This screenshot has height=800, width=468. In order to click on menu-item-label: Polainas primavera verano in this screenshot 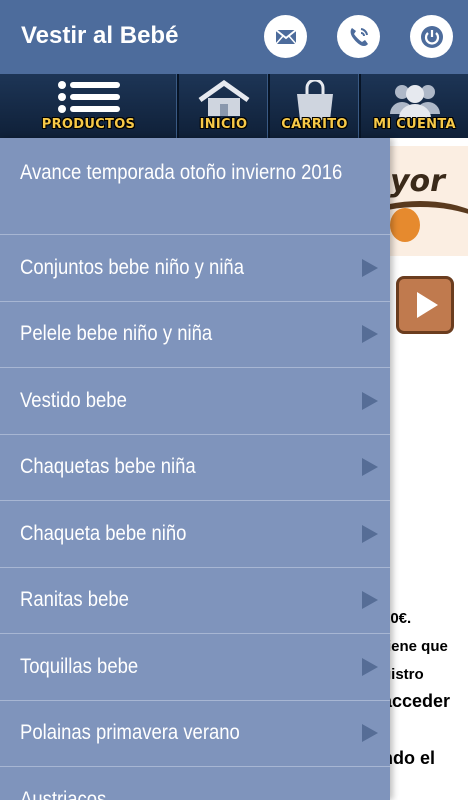, I will do `click(130, 733)`.